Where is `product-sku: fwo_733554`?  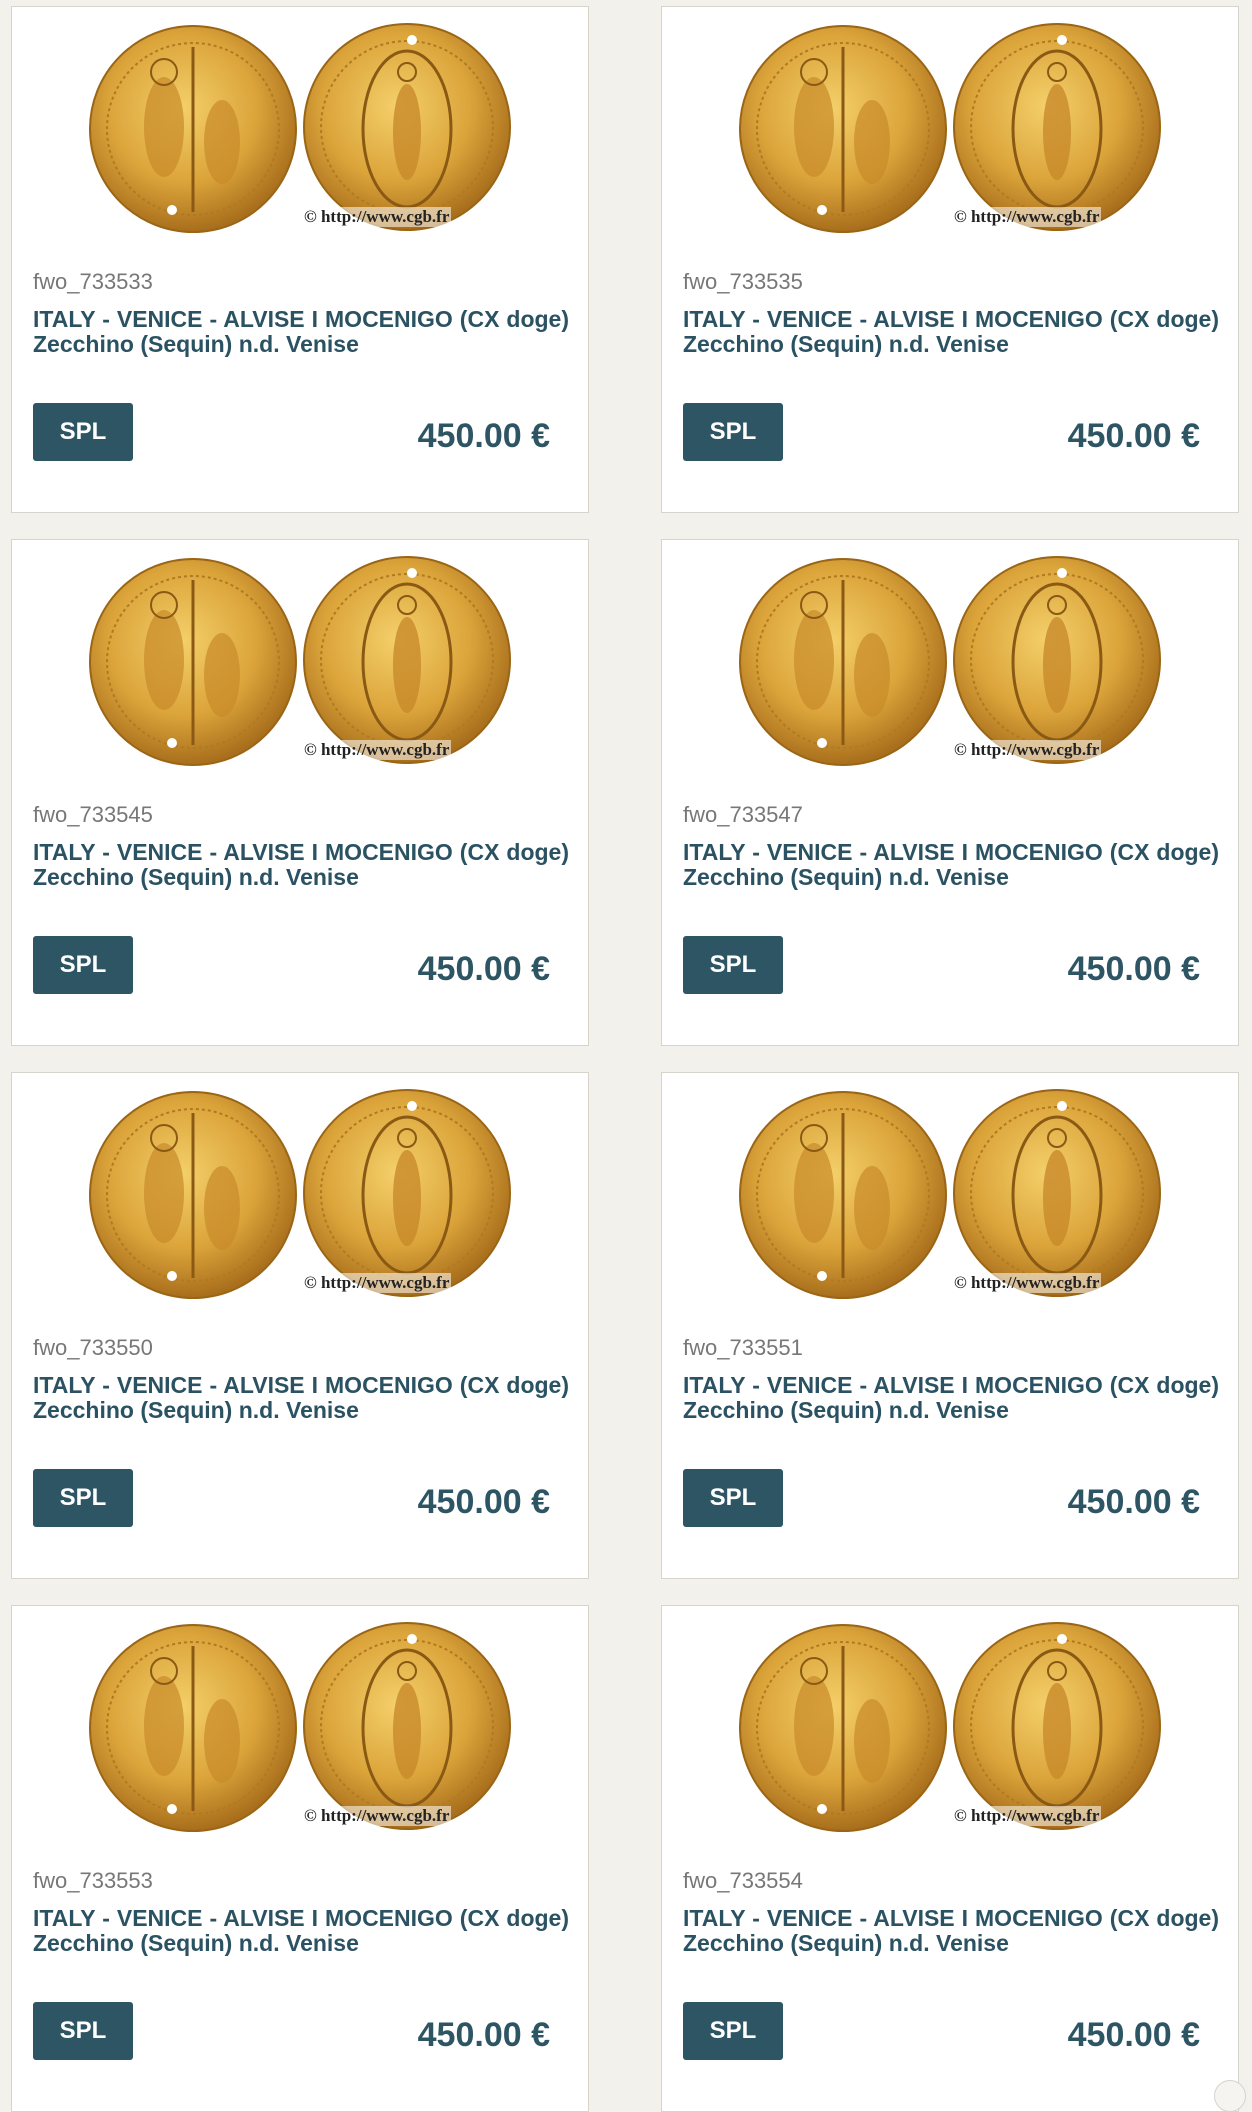
product-sku: fwo_733554 is located at coordinates (743, 1880).